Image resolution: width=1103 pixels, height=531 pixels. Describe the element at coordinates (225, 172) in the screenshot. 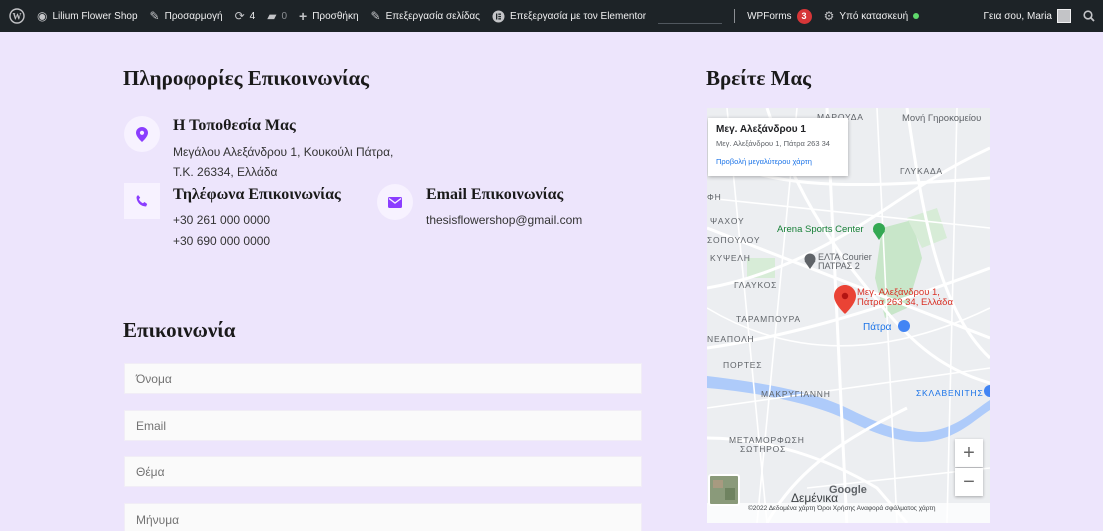

I see `location-line2: Τ.Κ. 26334, Ελλάδα` at that location.